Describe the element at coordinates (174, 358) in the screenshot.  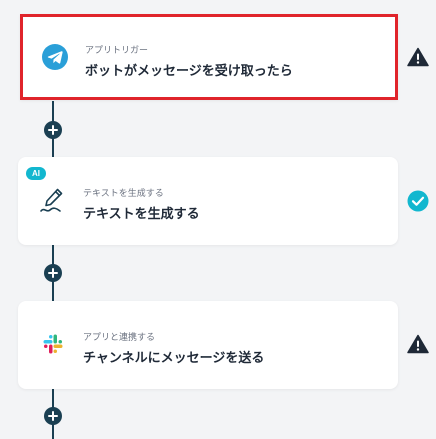
I see `step-title: チャンネルにメッセージを送る` at that location.